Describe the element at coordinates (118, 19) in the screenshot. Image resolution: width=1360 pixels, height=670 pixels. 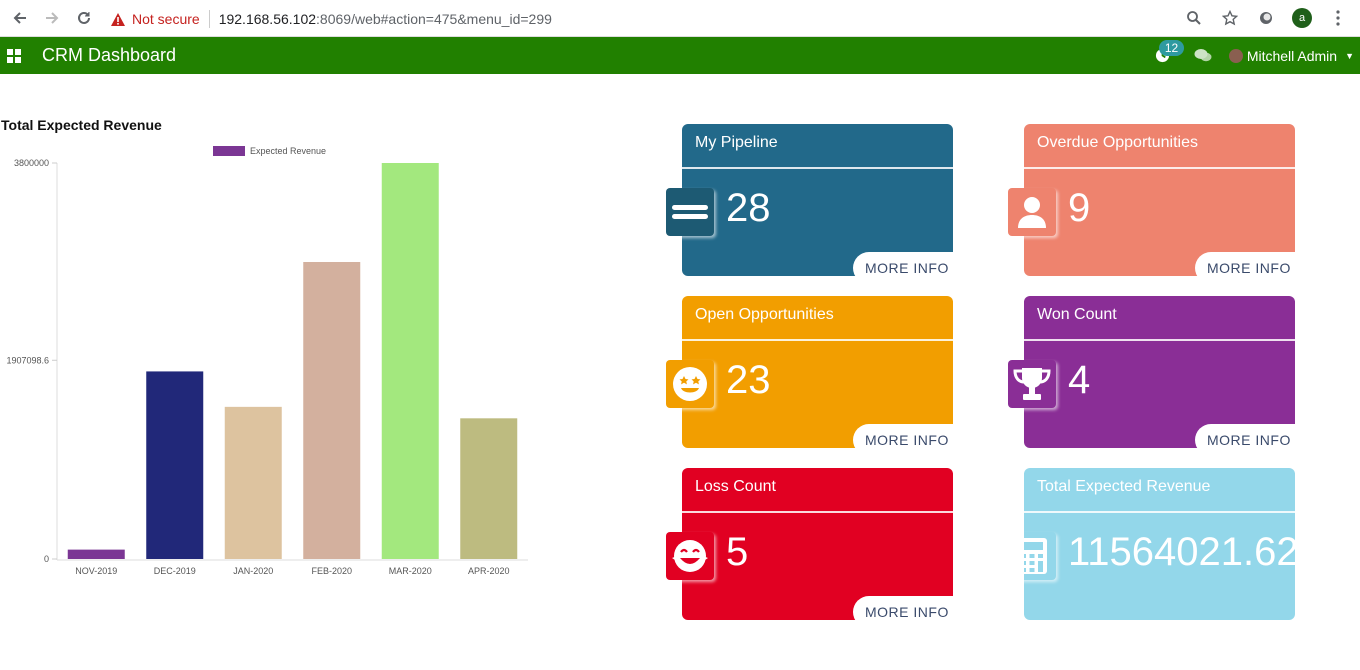
I see `warning-icon` at that location.